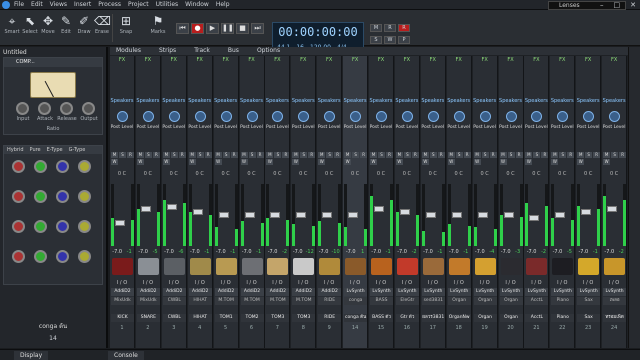  Describe the element at coordinates (109, 5) in the screenshot. I see `menu-item-process: Process` at that location.